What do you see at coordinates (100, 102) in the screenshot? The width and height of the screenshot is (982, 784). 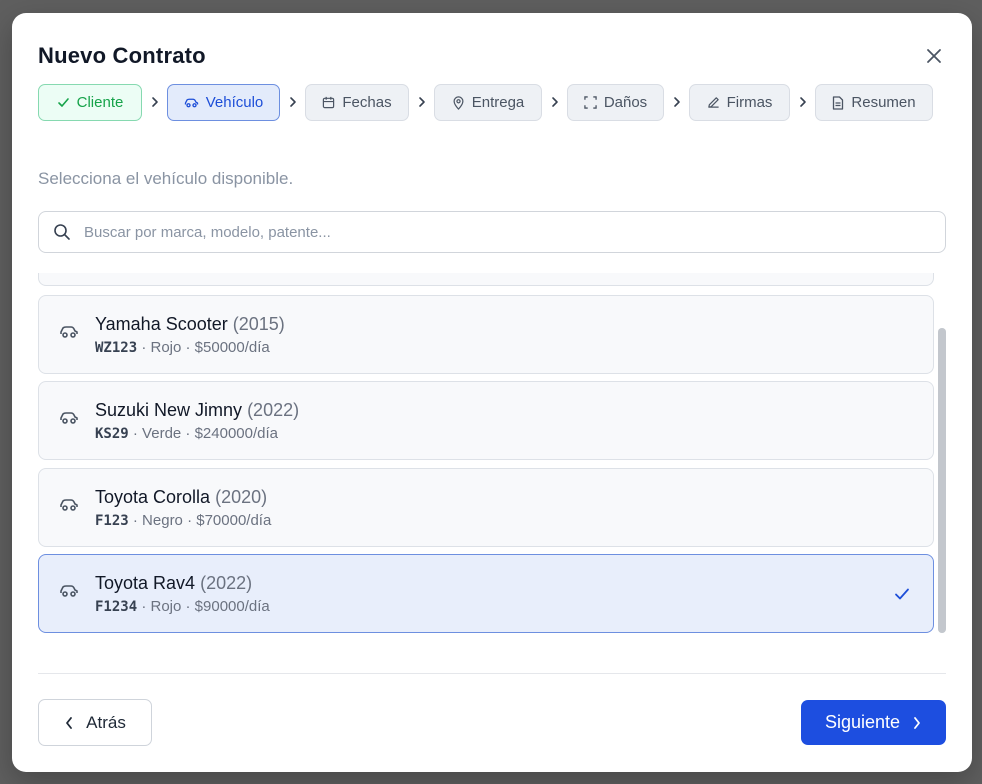 I see `step-label: Cliente` at bounding box center [100, 102].